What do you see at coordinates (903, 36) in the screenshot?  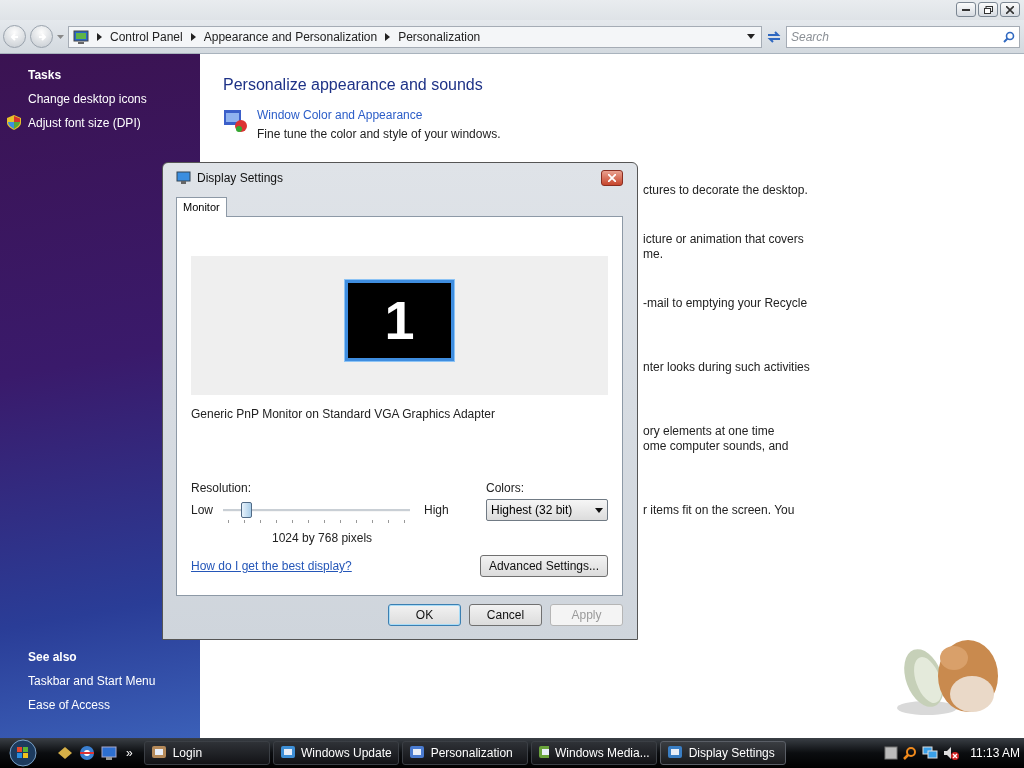 I see `search-field: Search` at bounding box center [903, 36].